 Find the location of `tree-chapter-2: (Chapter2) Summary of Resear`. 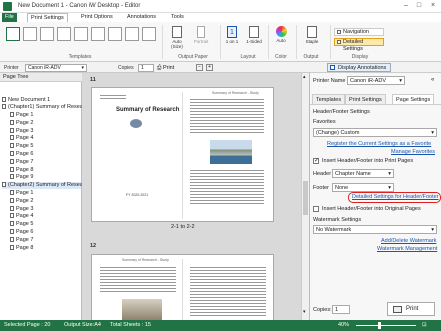

tree-chapter-2: (Chapter2) Summary of Resear is located at coordinates (43, 185).